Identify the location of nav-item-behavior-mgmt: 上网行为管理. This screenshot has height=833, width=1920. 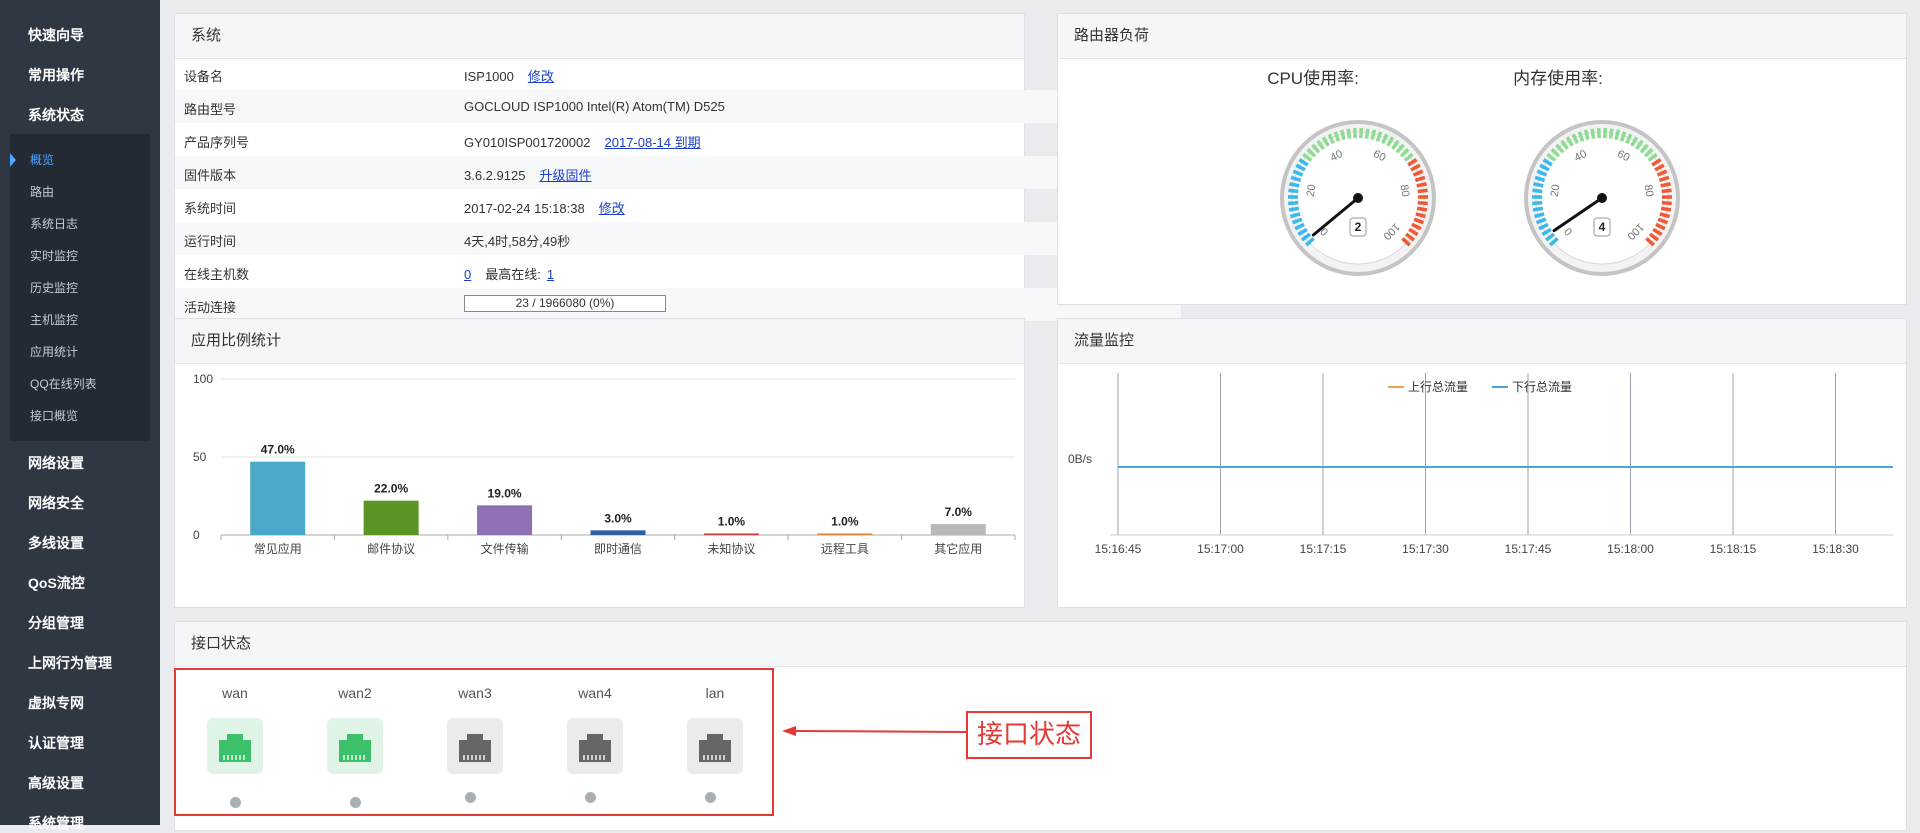
(70, 663).